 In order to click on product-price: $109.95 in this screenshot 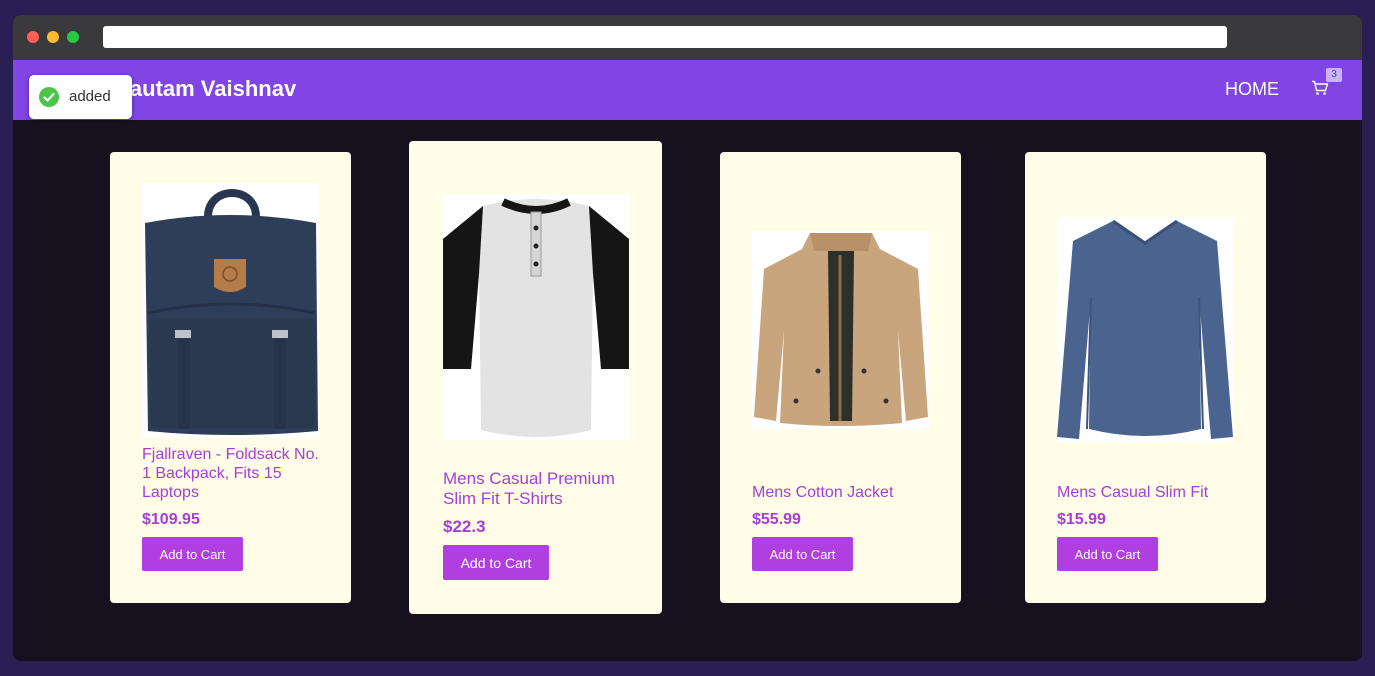, I will do `click(171, 519)`.